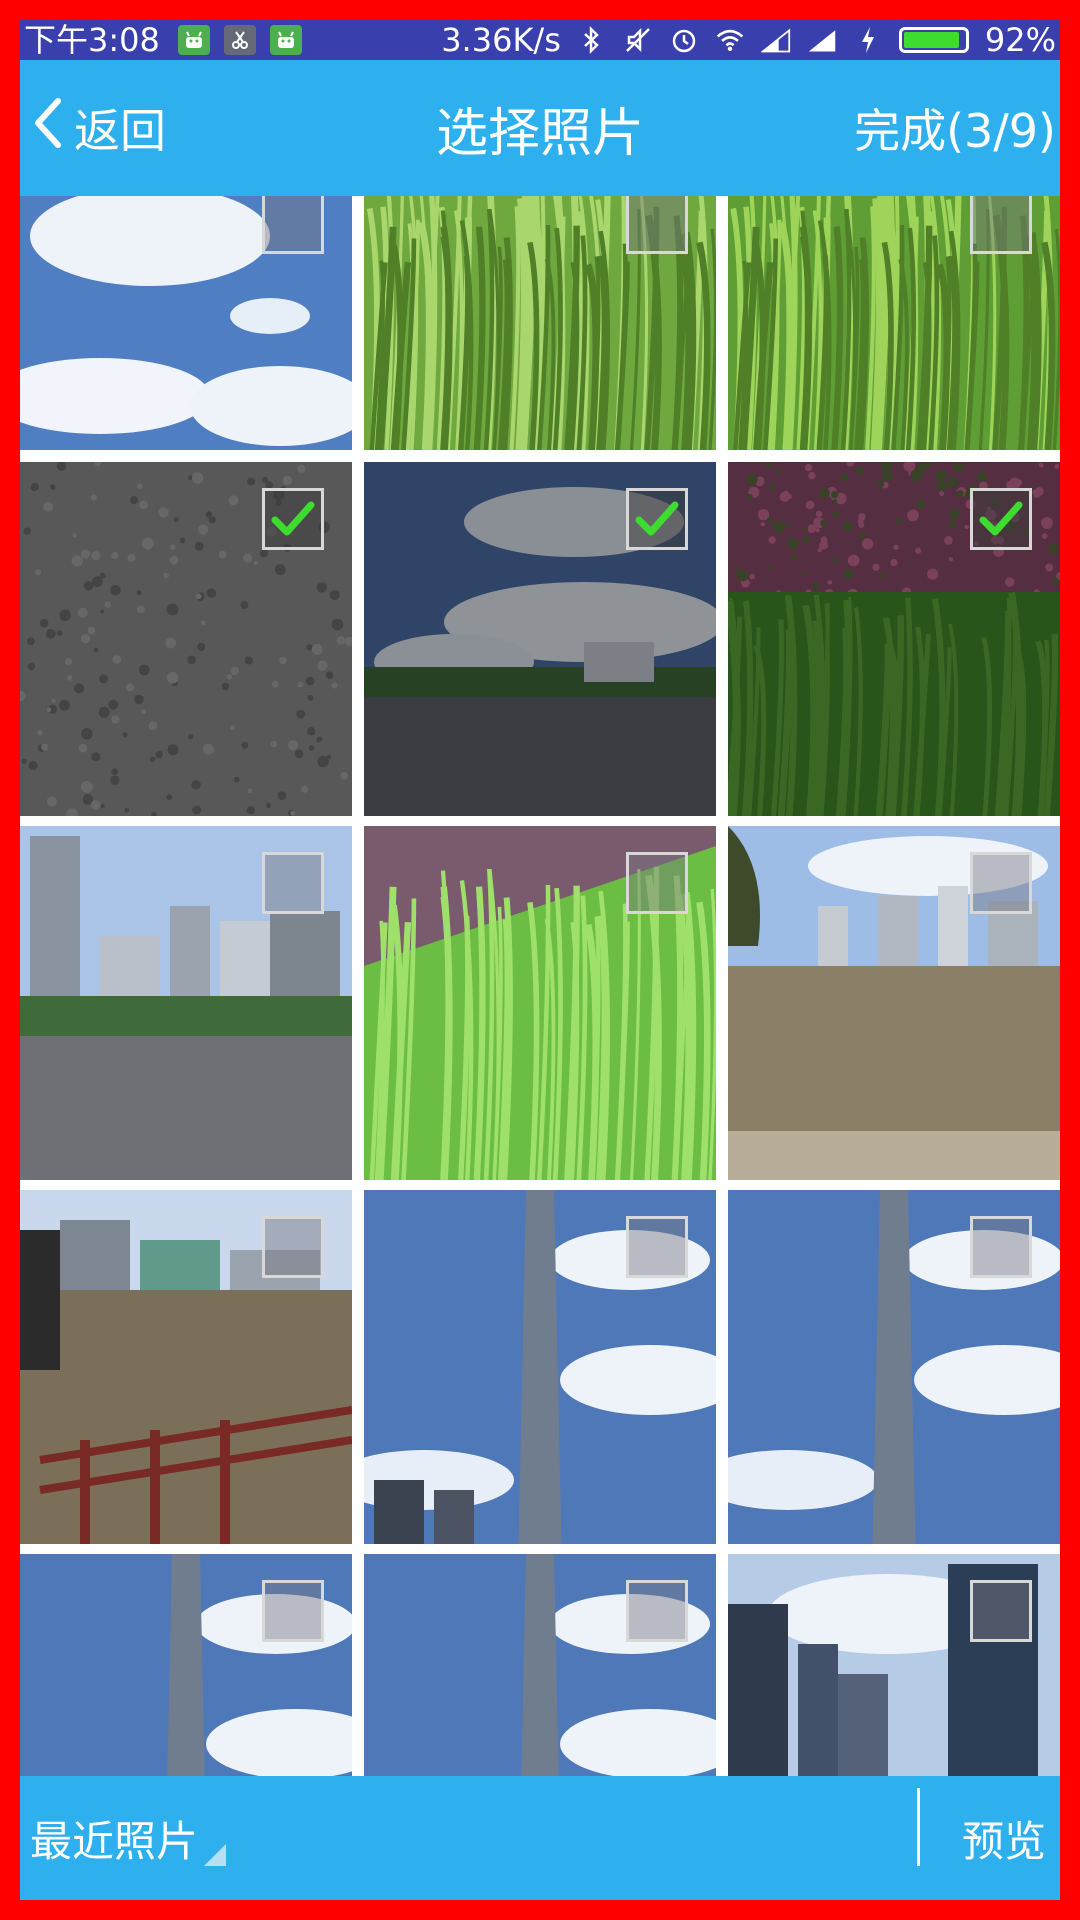 This screenshot has width=1080, height=1920. Describe the element at coordinates (540, 128) in the screenshot. I see `header-bar: 返回 选择照片 完成(3/9)` at that location.